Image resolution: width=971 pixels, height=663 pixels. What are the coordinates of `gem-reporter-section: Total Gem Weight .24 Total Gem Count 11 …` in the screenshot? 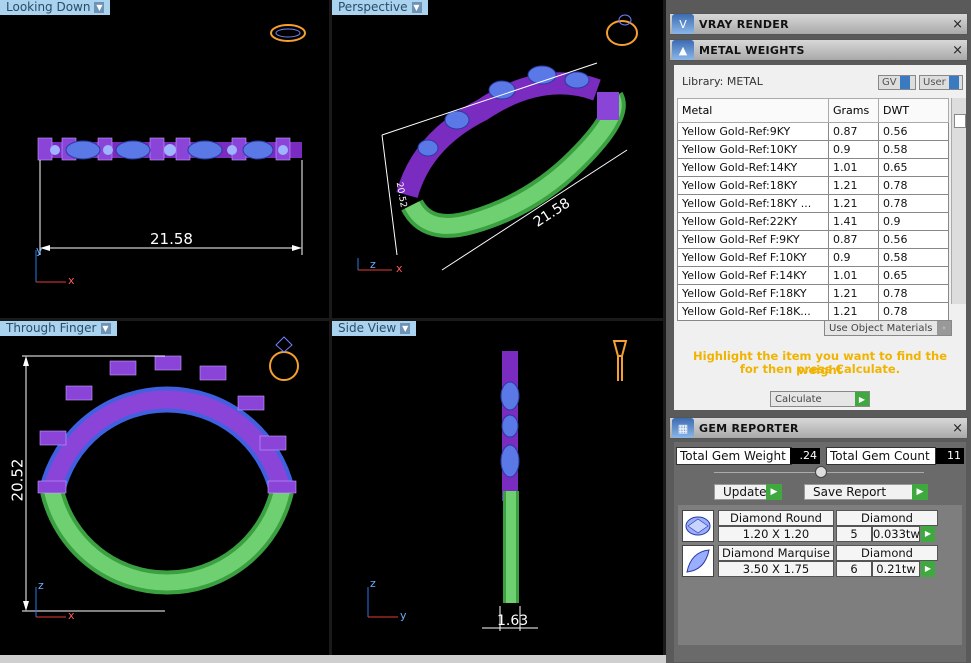 It's located at (820, 552).